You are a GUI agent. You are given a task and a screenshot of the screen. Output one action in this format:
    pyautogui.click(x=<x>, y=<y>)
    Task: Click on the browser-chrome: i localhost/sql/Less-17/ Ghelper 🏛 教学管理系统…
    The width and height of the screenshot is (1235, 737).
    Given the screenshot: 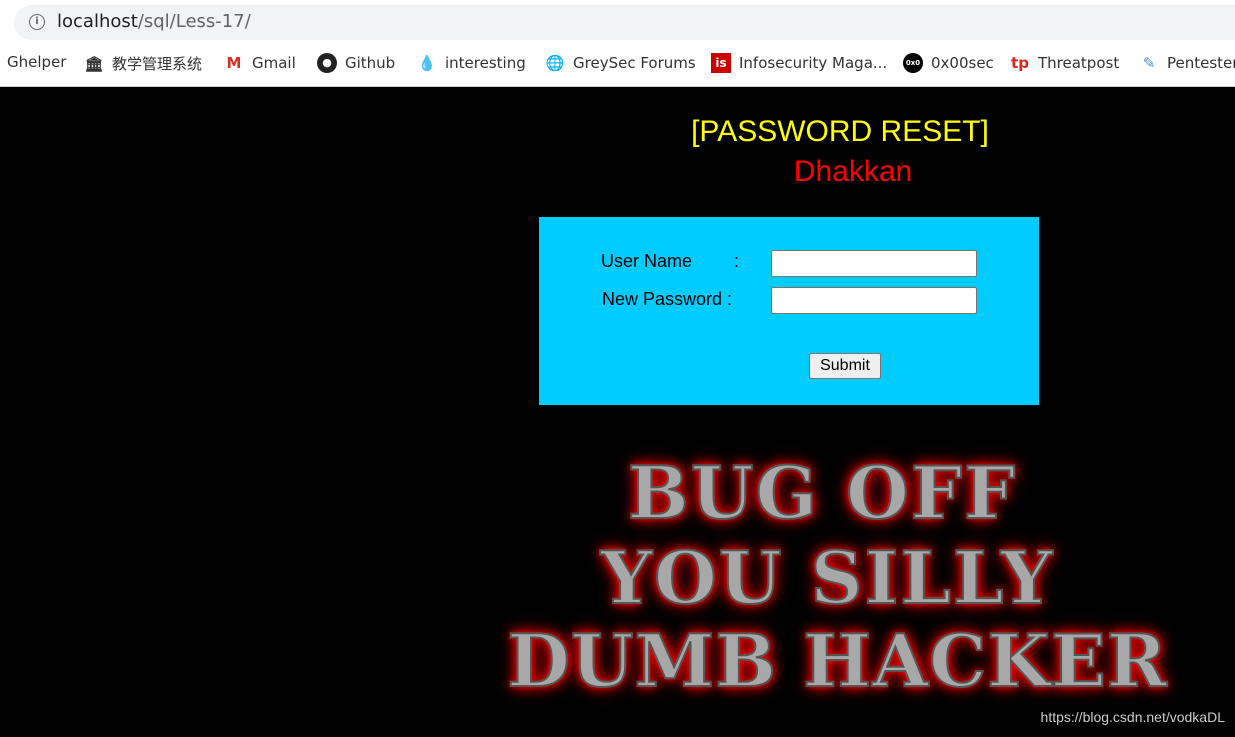 What is the action you would take?
    pyautogui.click(x=617, y=43)
    